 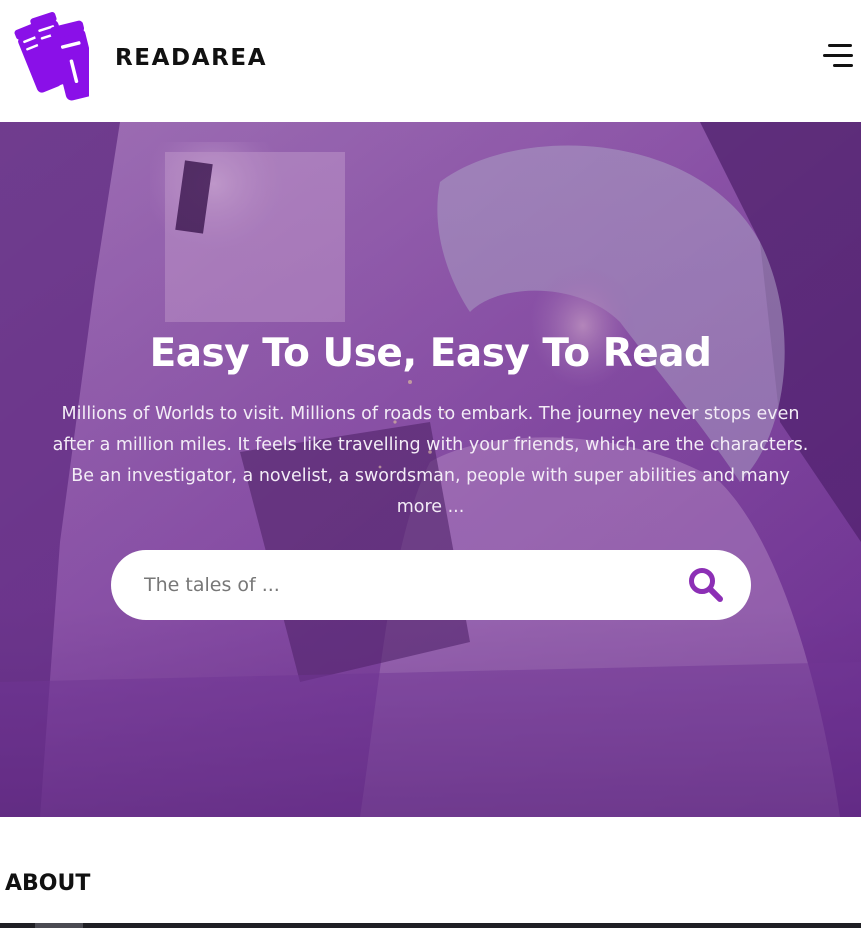 What do you see at coordinates (839, 56) in the screenshot?
I see `hamburger-menu-icon` at bounding box center [839, 56].